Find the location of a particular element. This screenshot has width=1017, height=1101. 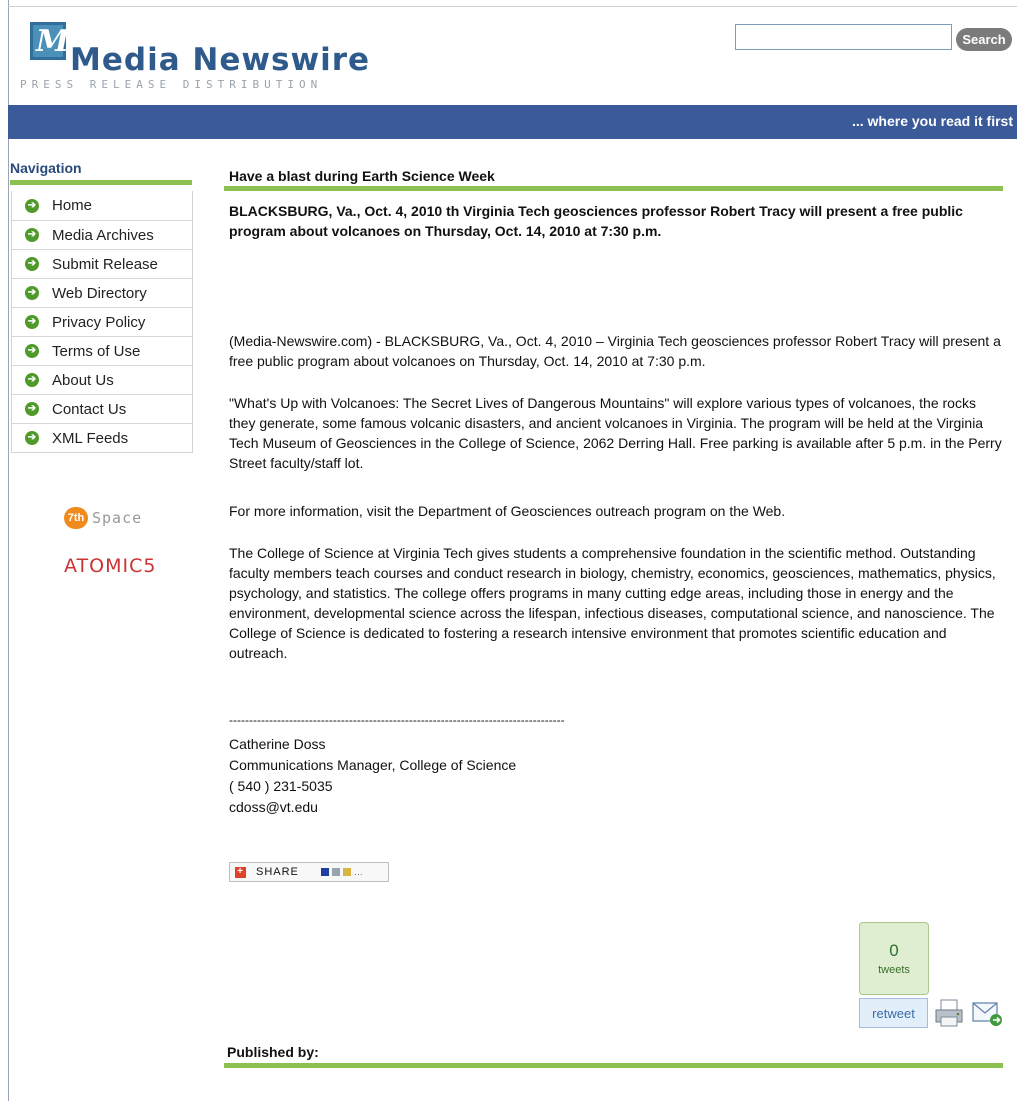

contact-email: cdoss@vt.edu is located at coordinates (273, 807).